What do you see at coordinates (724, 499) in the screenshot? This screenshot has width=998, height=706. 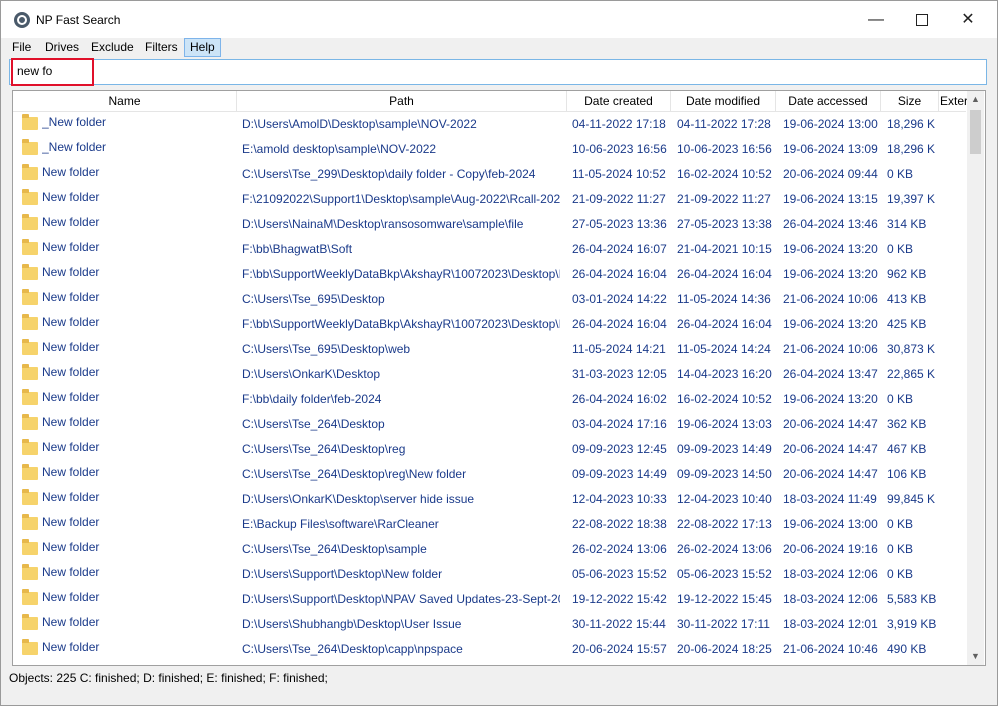 I see `cell-date-modified: 12-04-2023 10:40` at bounding box center [724, 499].